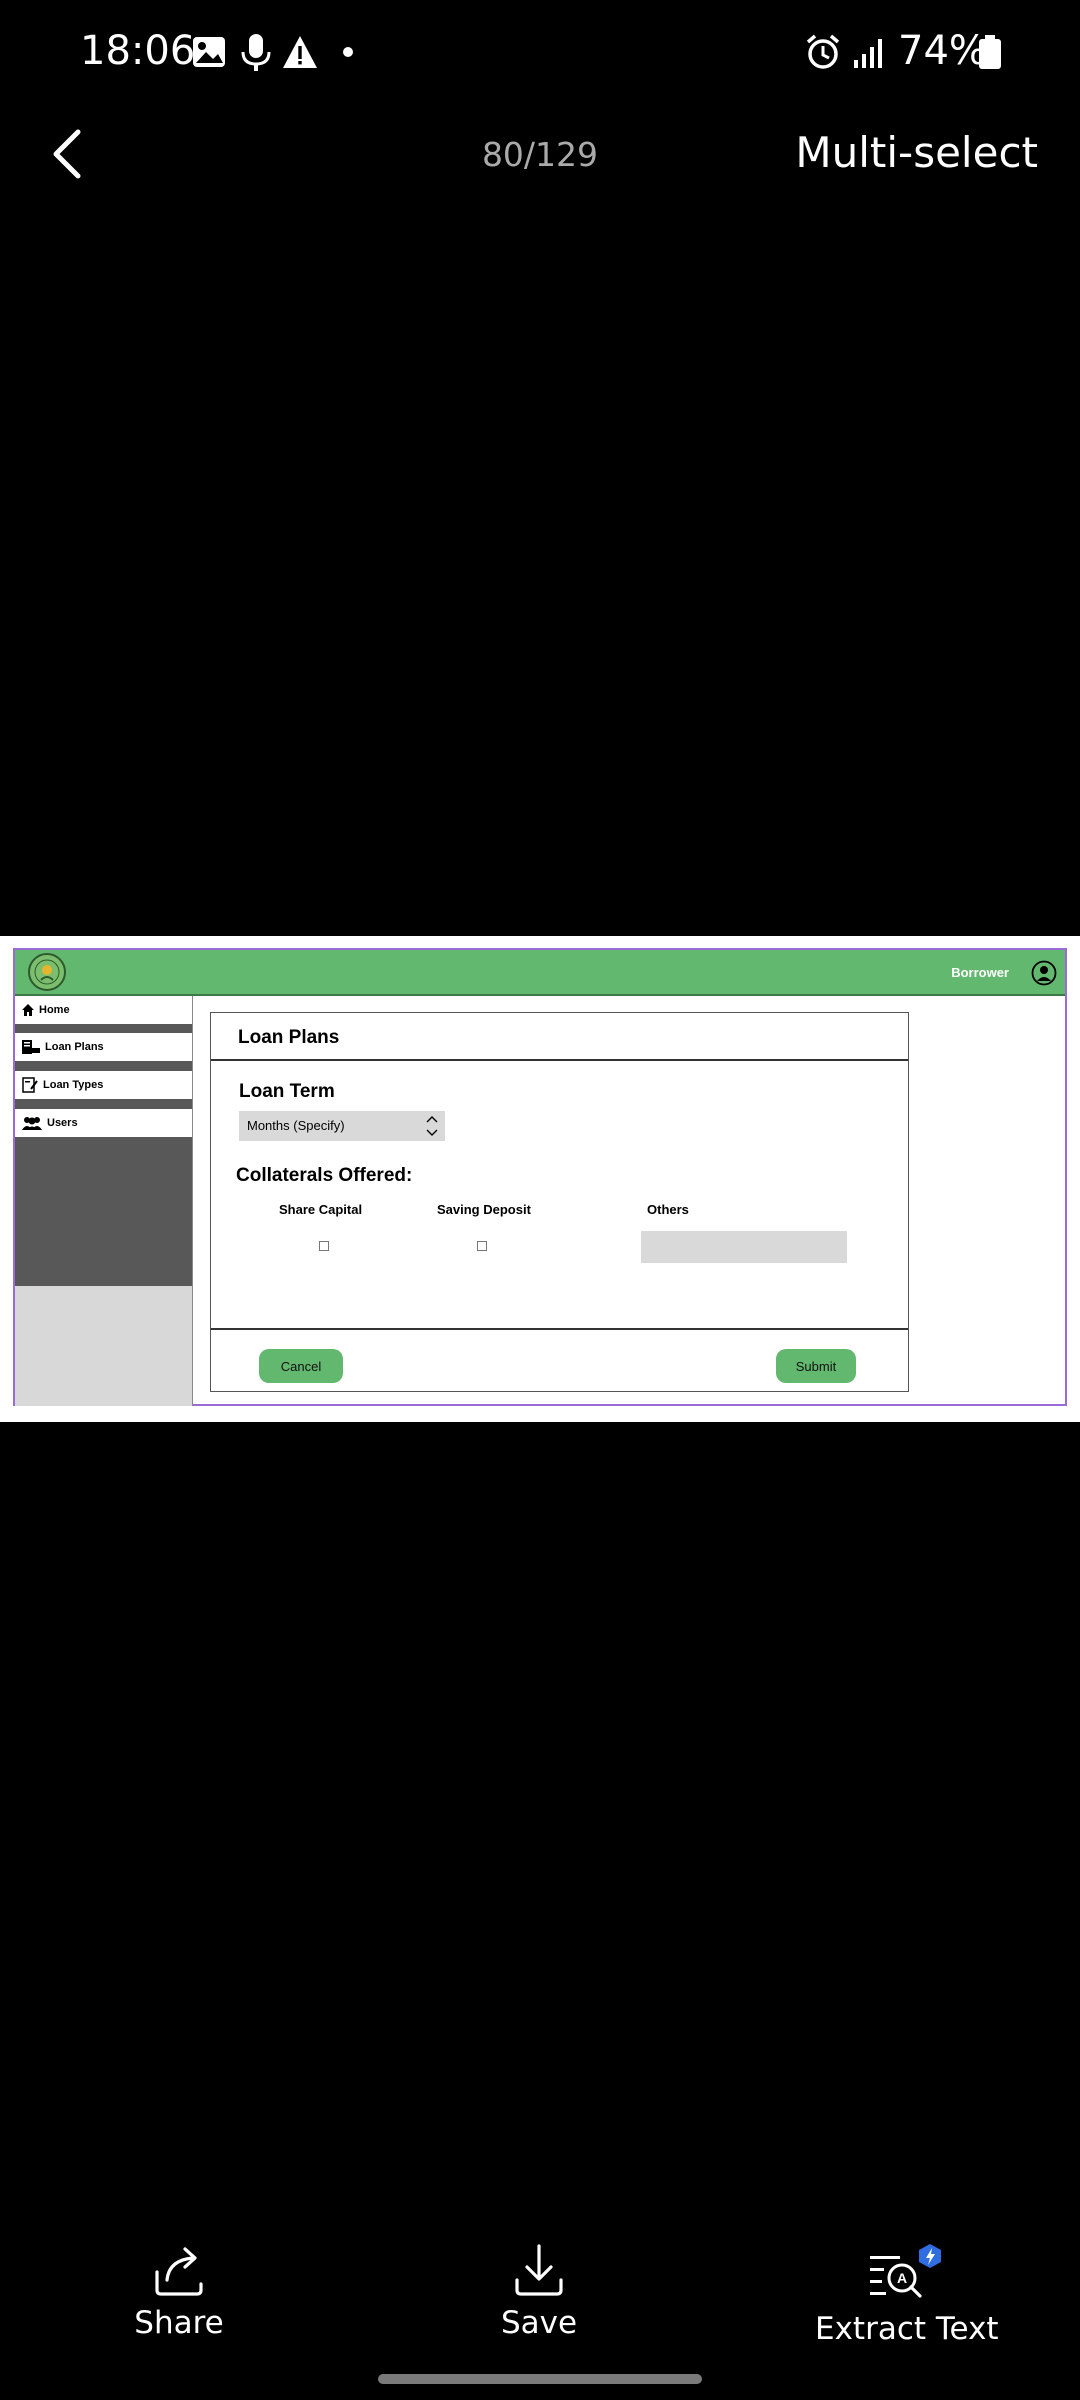 This screenshot has width=1080, height=2400. What do you see at coordinates (62, 1123) in the screenshot?
I see `sidebar-item-label: Users` at bounding box center [62, 1123].